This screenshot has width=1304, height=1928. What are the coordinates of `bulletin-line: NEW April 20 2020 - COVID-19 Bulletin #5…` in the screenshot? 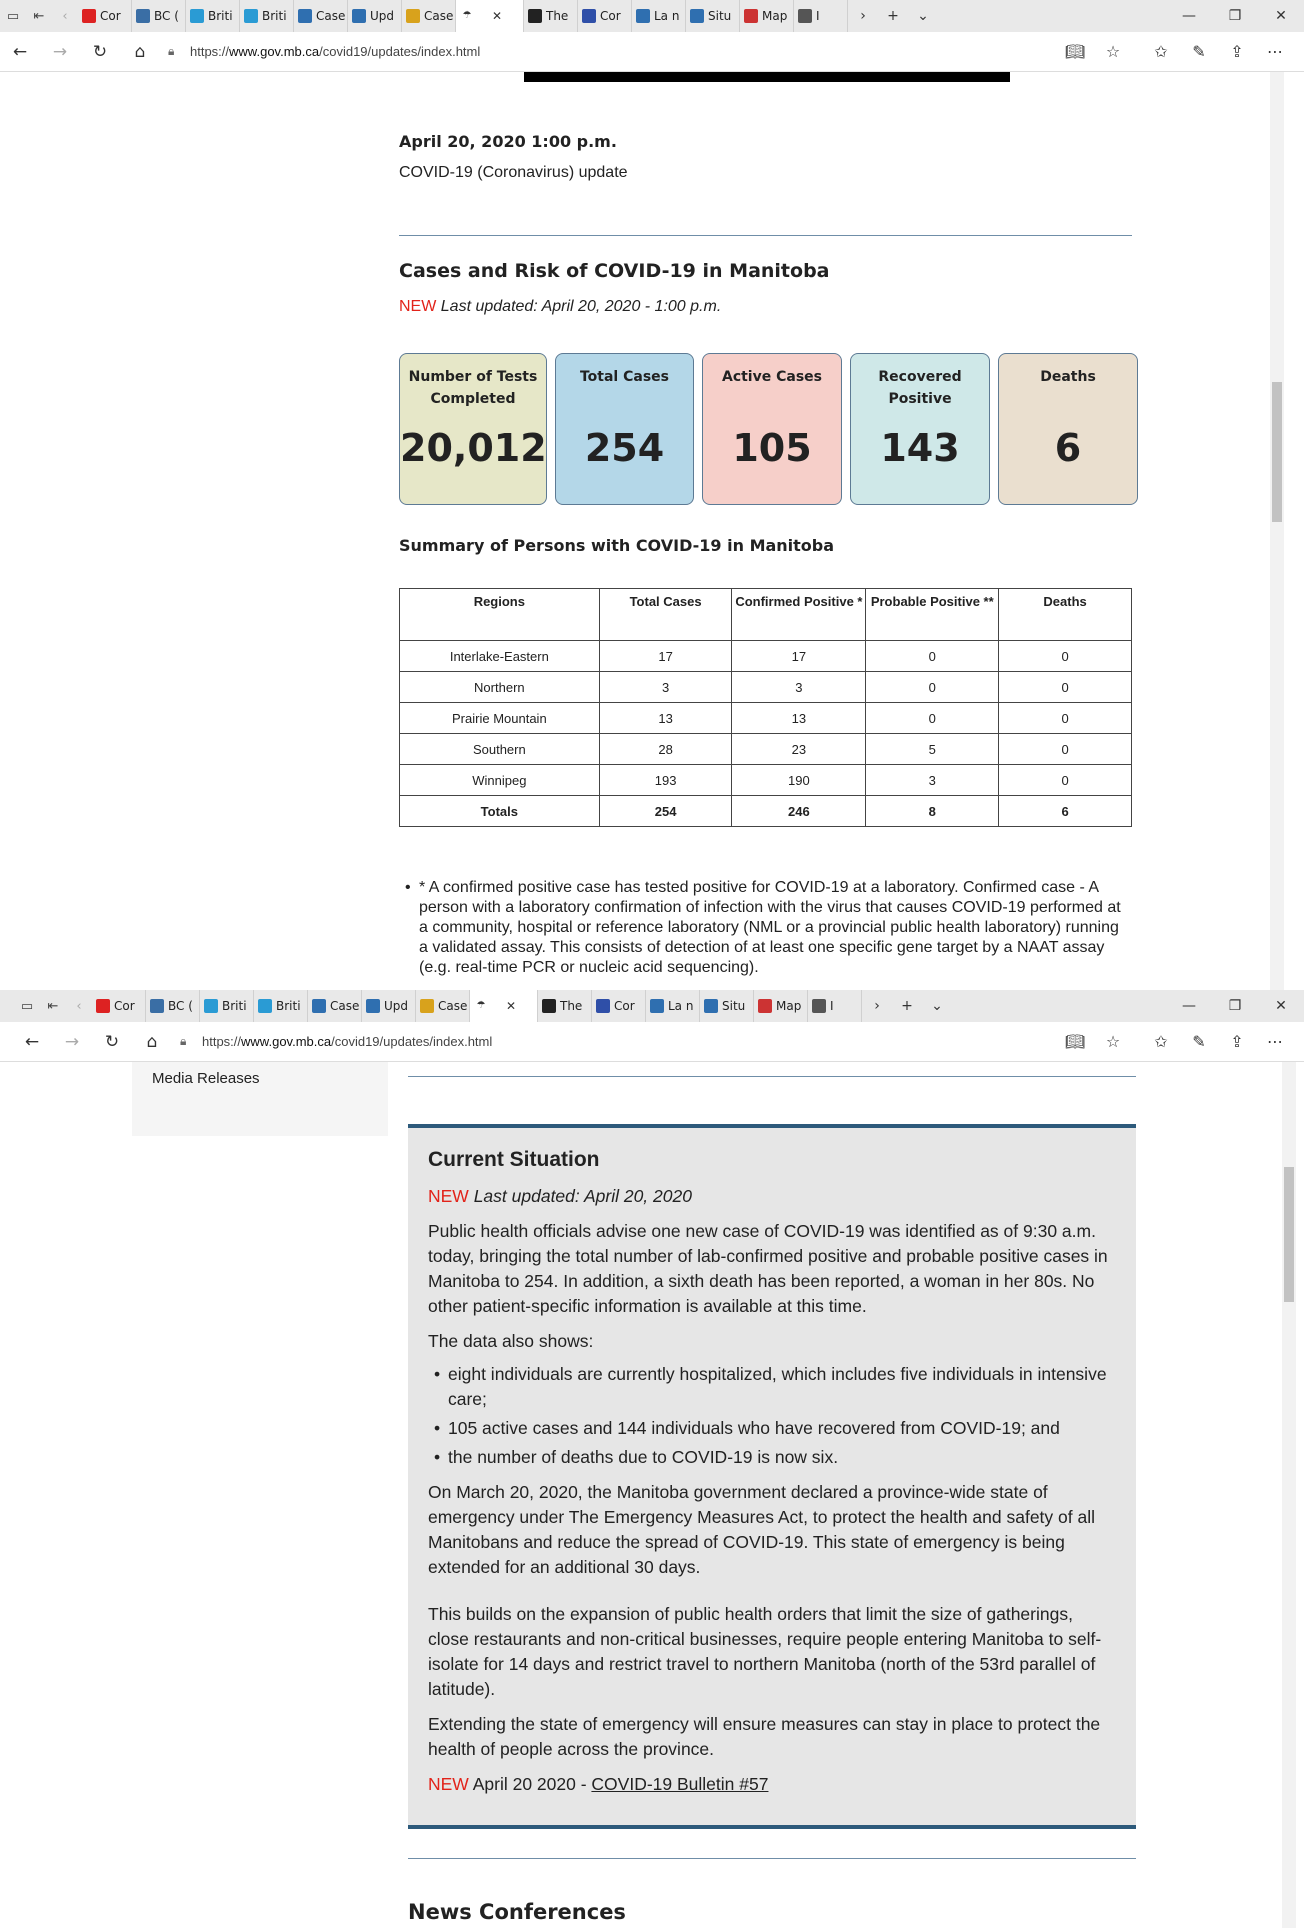 It's located at (772, 1784).